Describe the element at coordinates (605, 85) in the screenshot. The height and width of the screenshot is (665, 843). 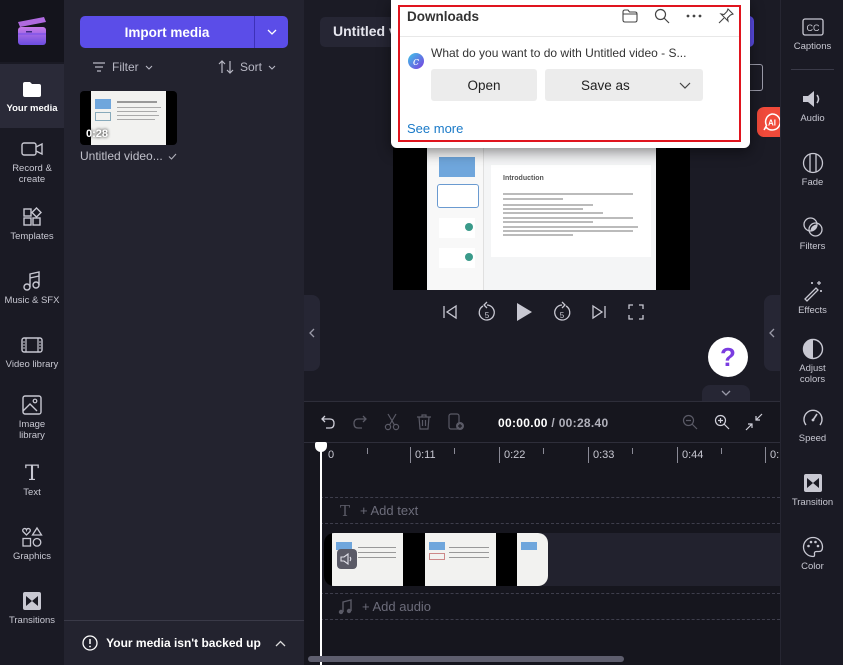
I see `save-as-label: Save as` at that location.